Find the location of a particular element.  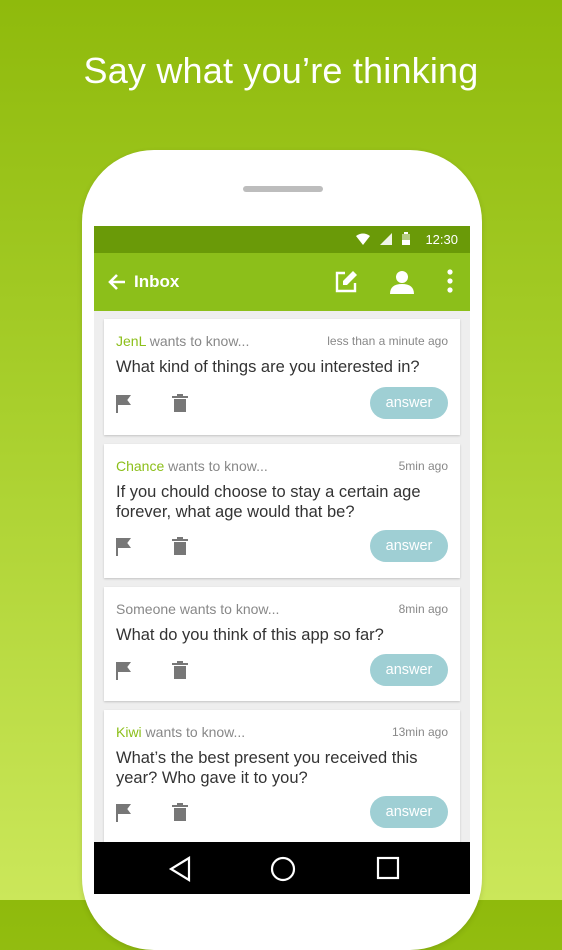

home-circle-icon is located at coordinates (283, 869).